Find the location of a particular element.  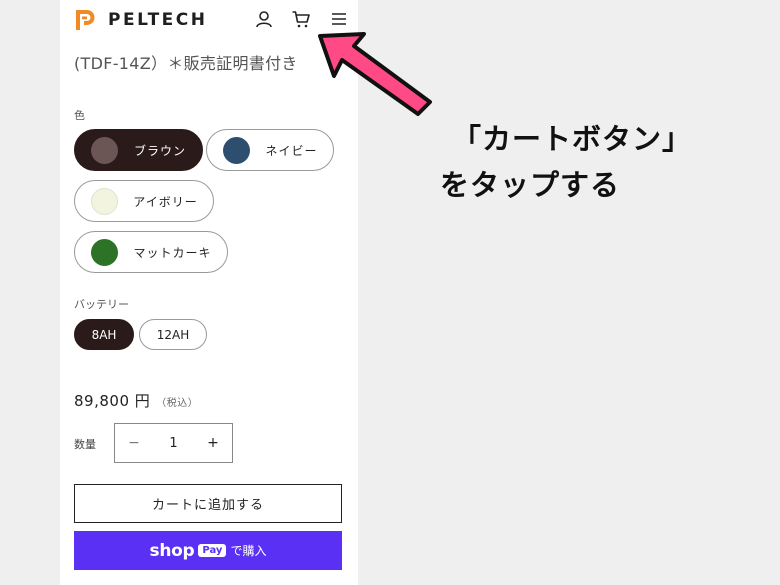

color-option-navy: ネイビー is located at coordinates (270, 150).